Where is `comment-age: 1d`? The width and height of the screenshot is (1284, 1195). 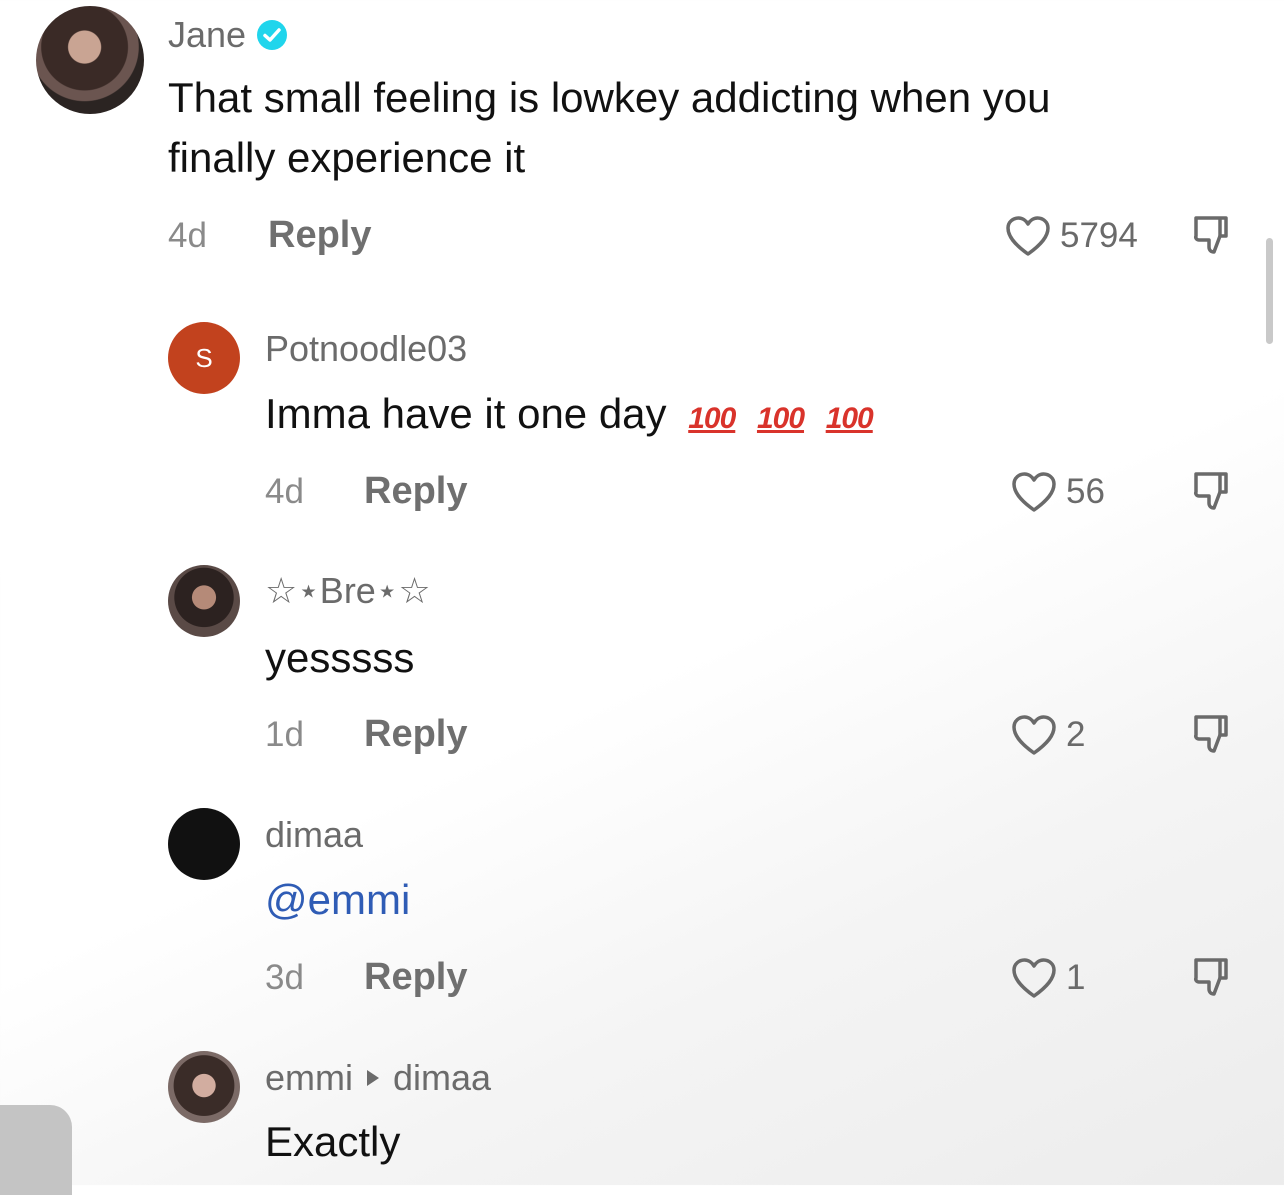 comment-age: 1d is located at coordinates (284, 734).